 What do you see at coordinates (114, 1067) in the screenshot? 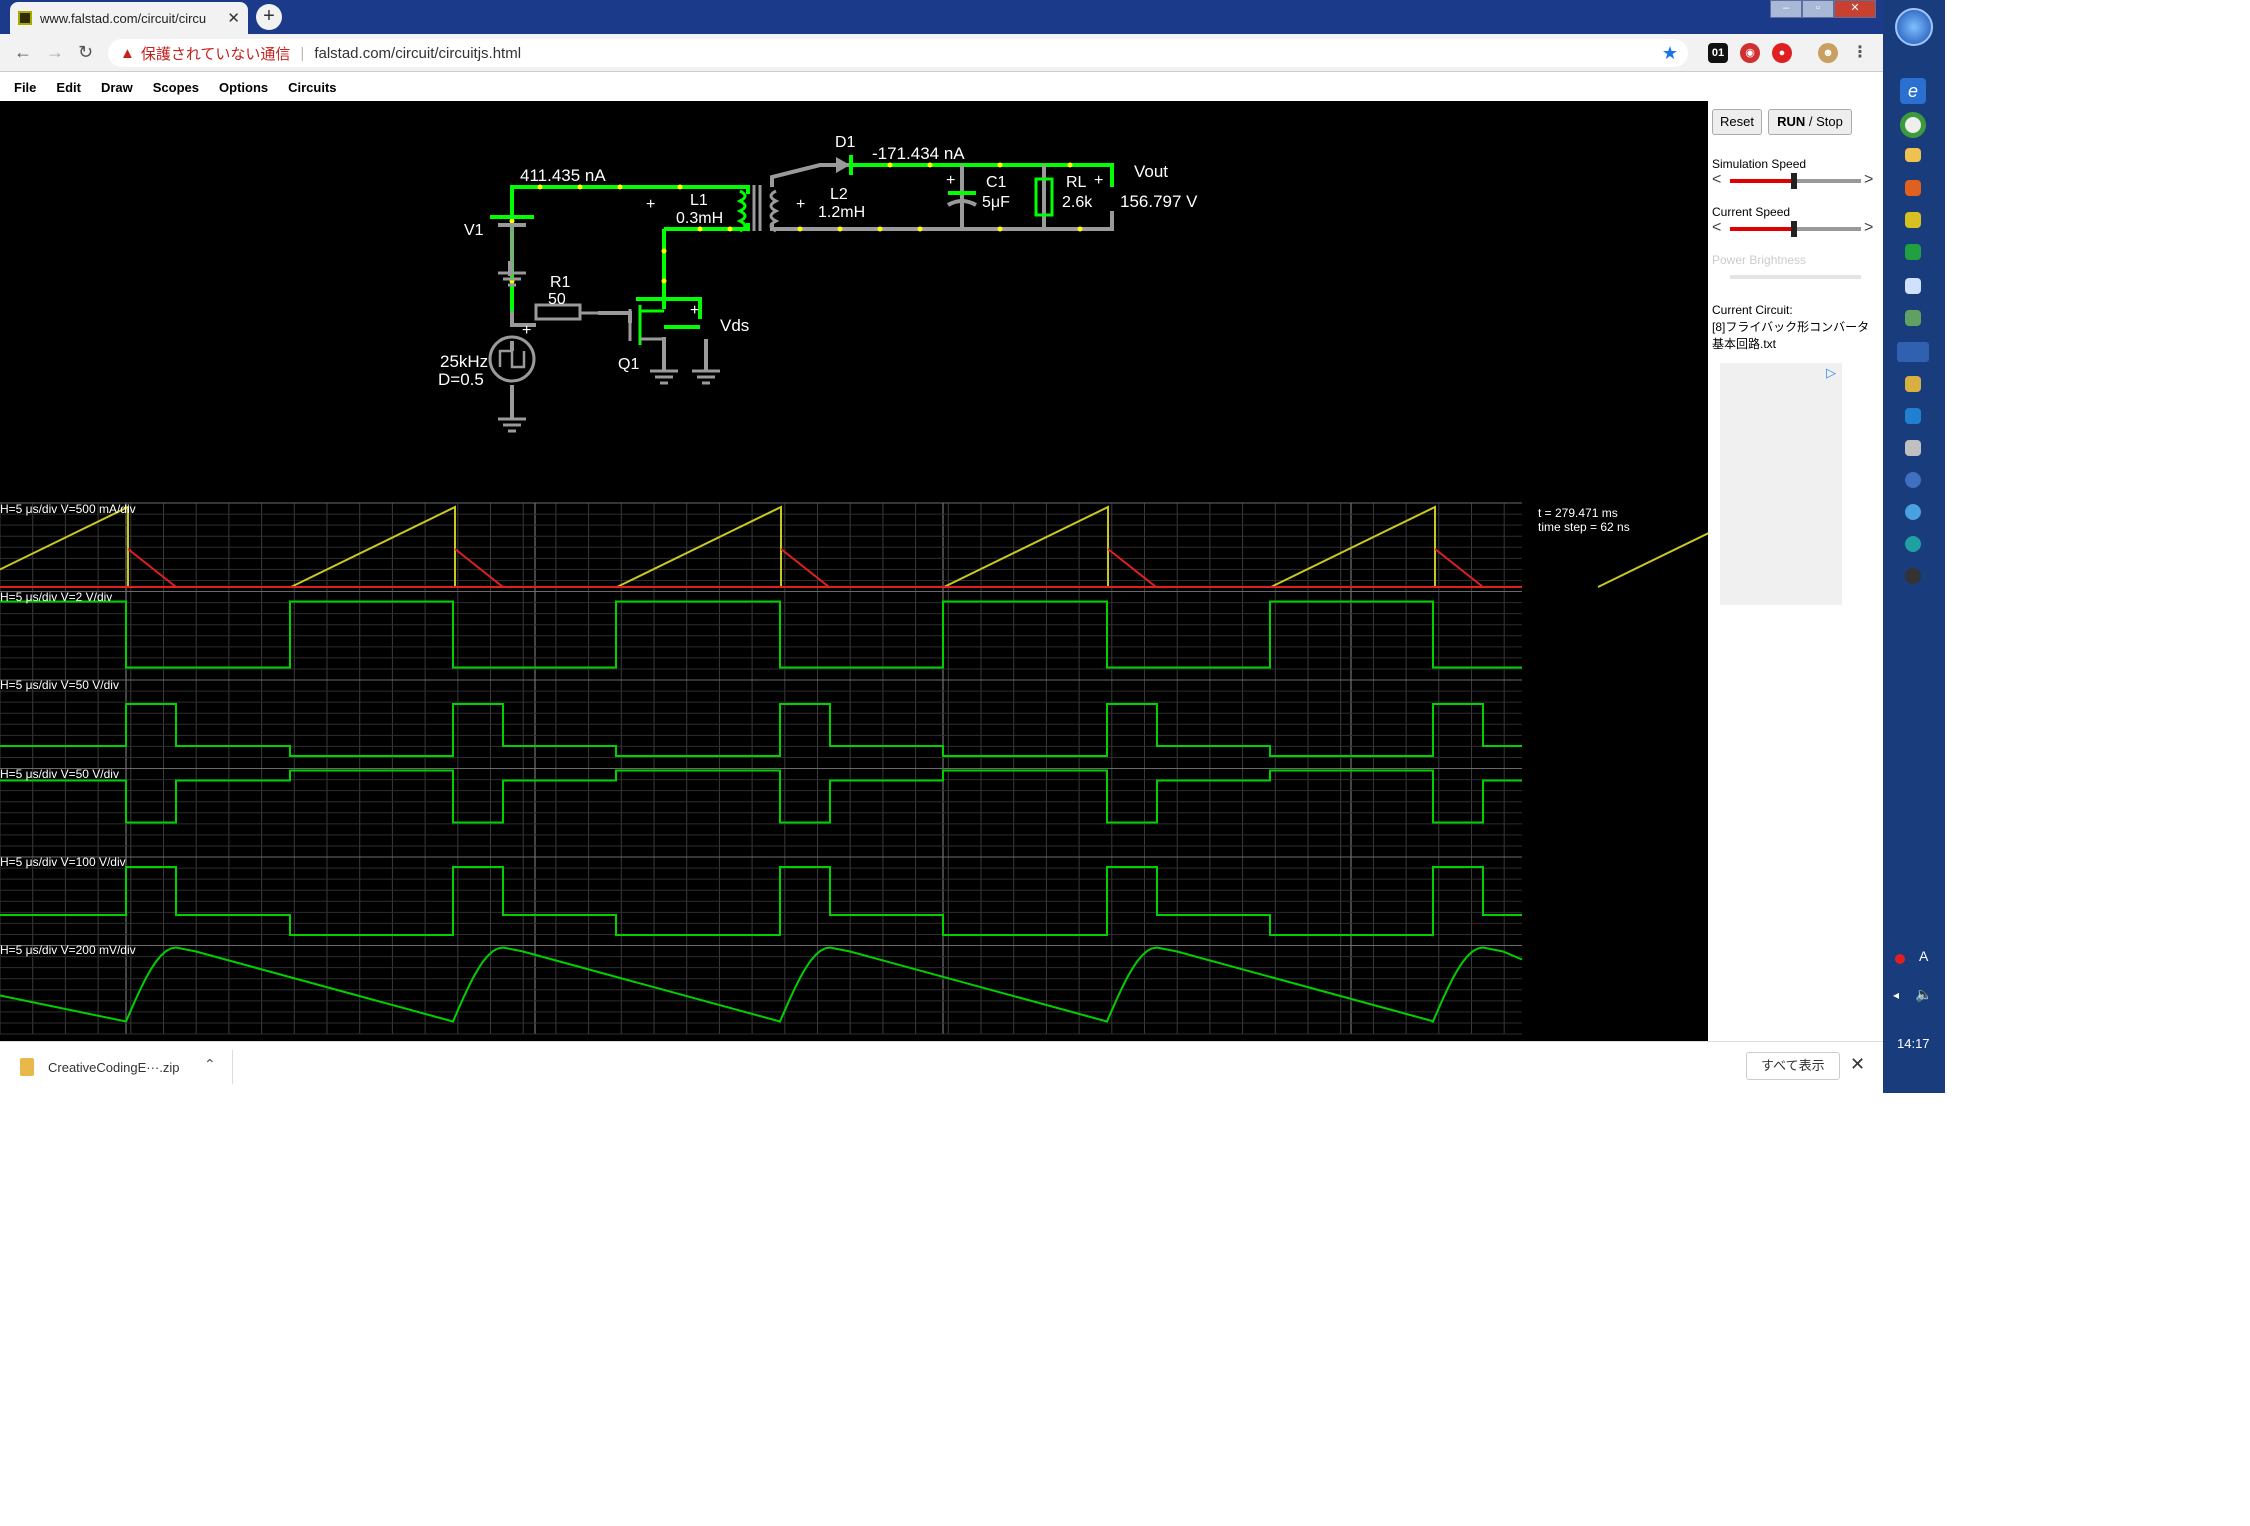
I see `download-file-name: CreativeCodingE···.zip` at bounding box center [114, 1067].